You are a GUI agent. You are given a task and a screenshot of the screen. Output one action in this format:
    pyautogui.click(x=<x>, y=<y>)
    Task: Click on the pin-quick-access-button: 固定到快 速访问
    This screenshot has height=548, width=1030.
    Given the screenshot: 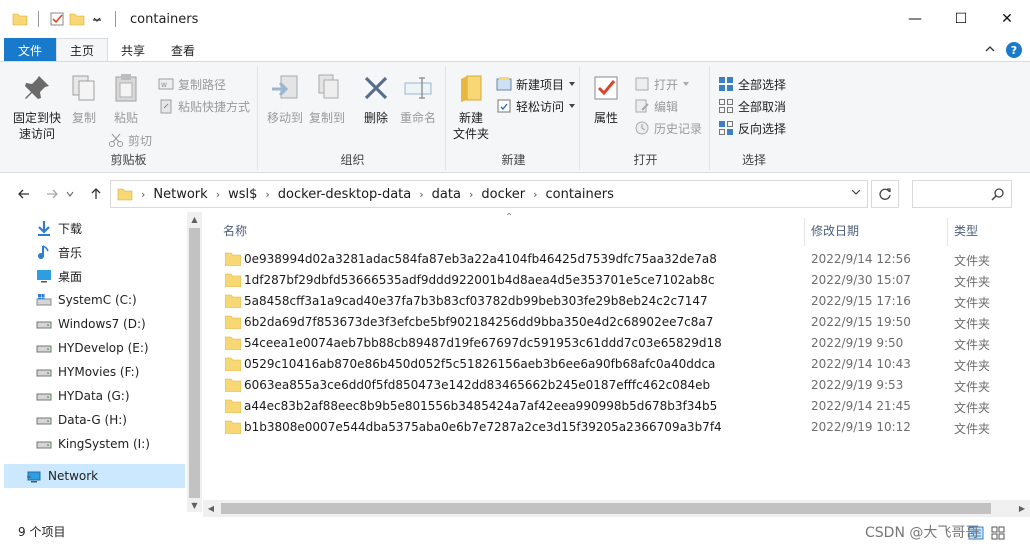 What is the action you would take?
    pyautogui.click(x=37, y=107)
    